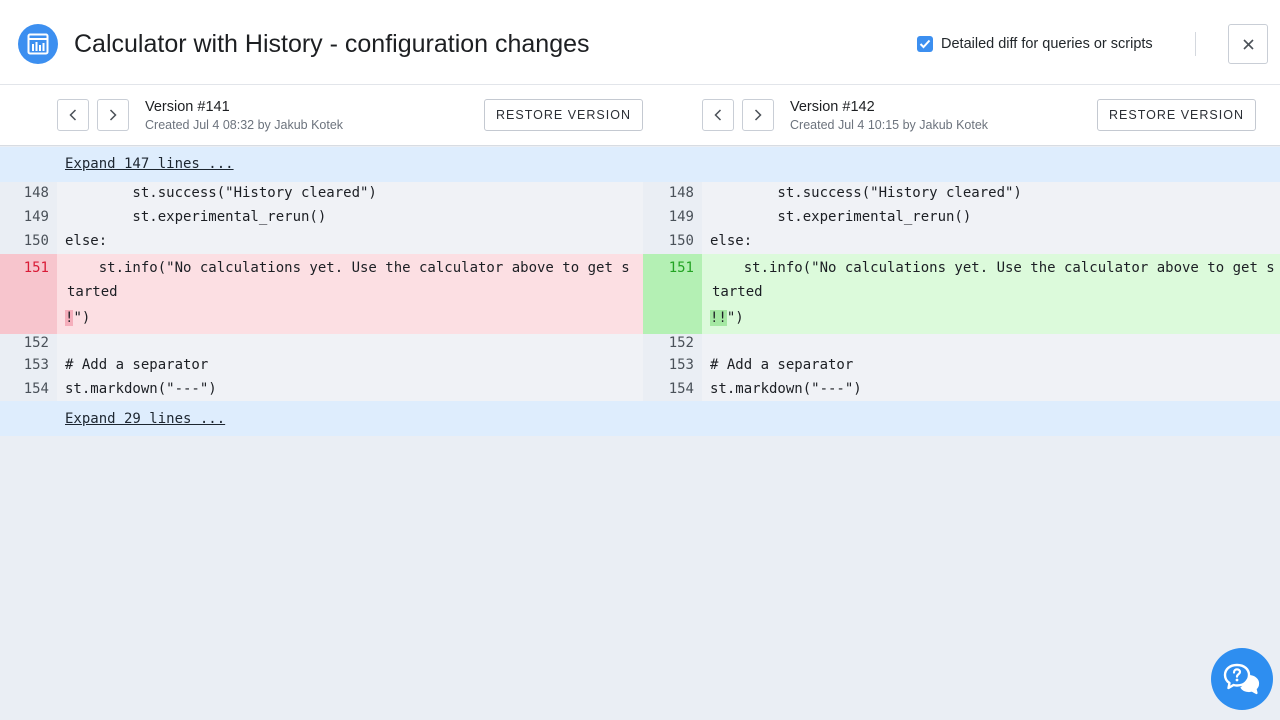  I want to click on code-line-wrapped: !"), so click(77, 318).